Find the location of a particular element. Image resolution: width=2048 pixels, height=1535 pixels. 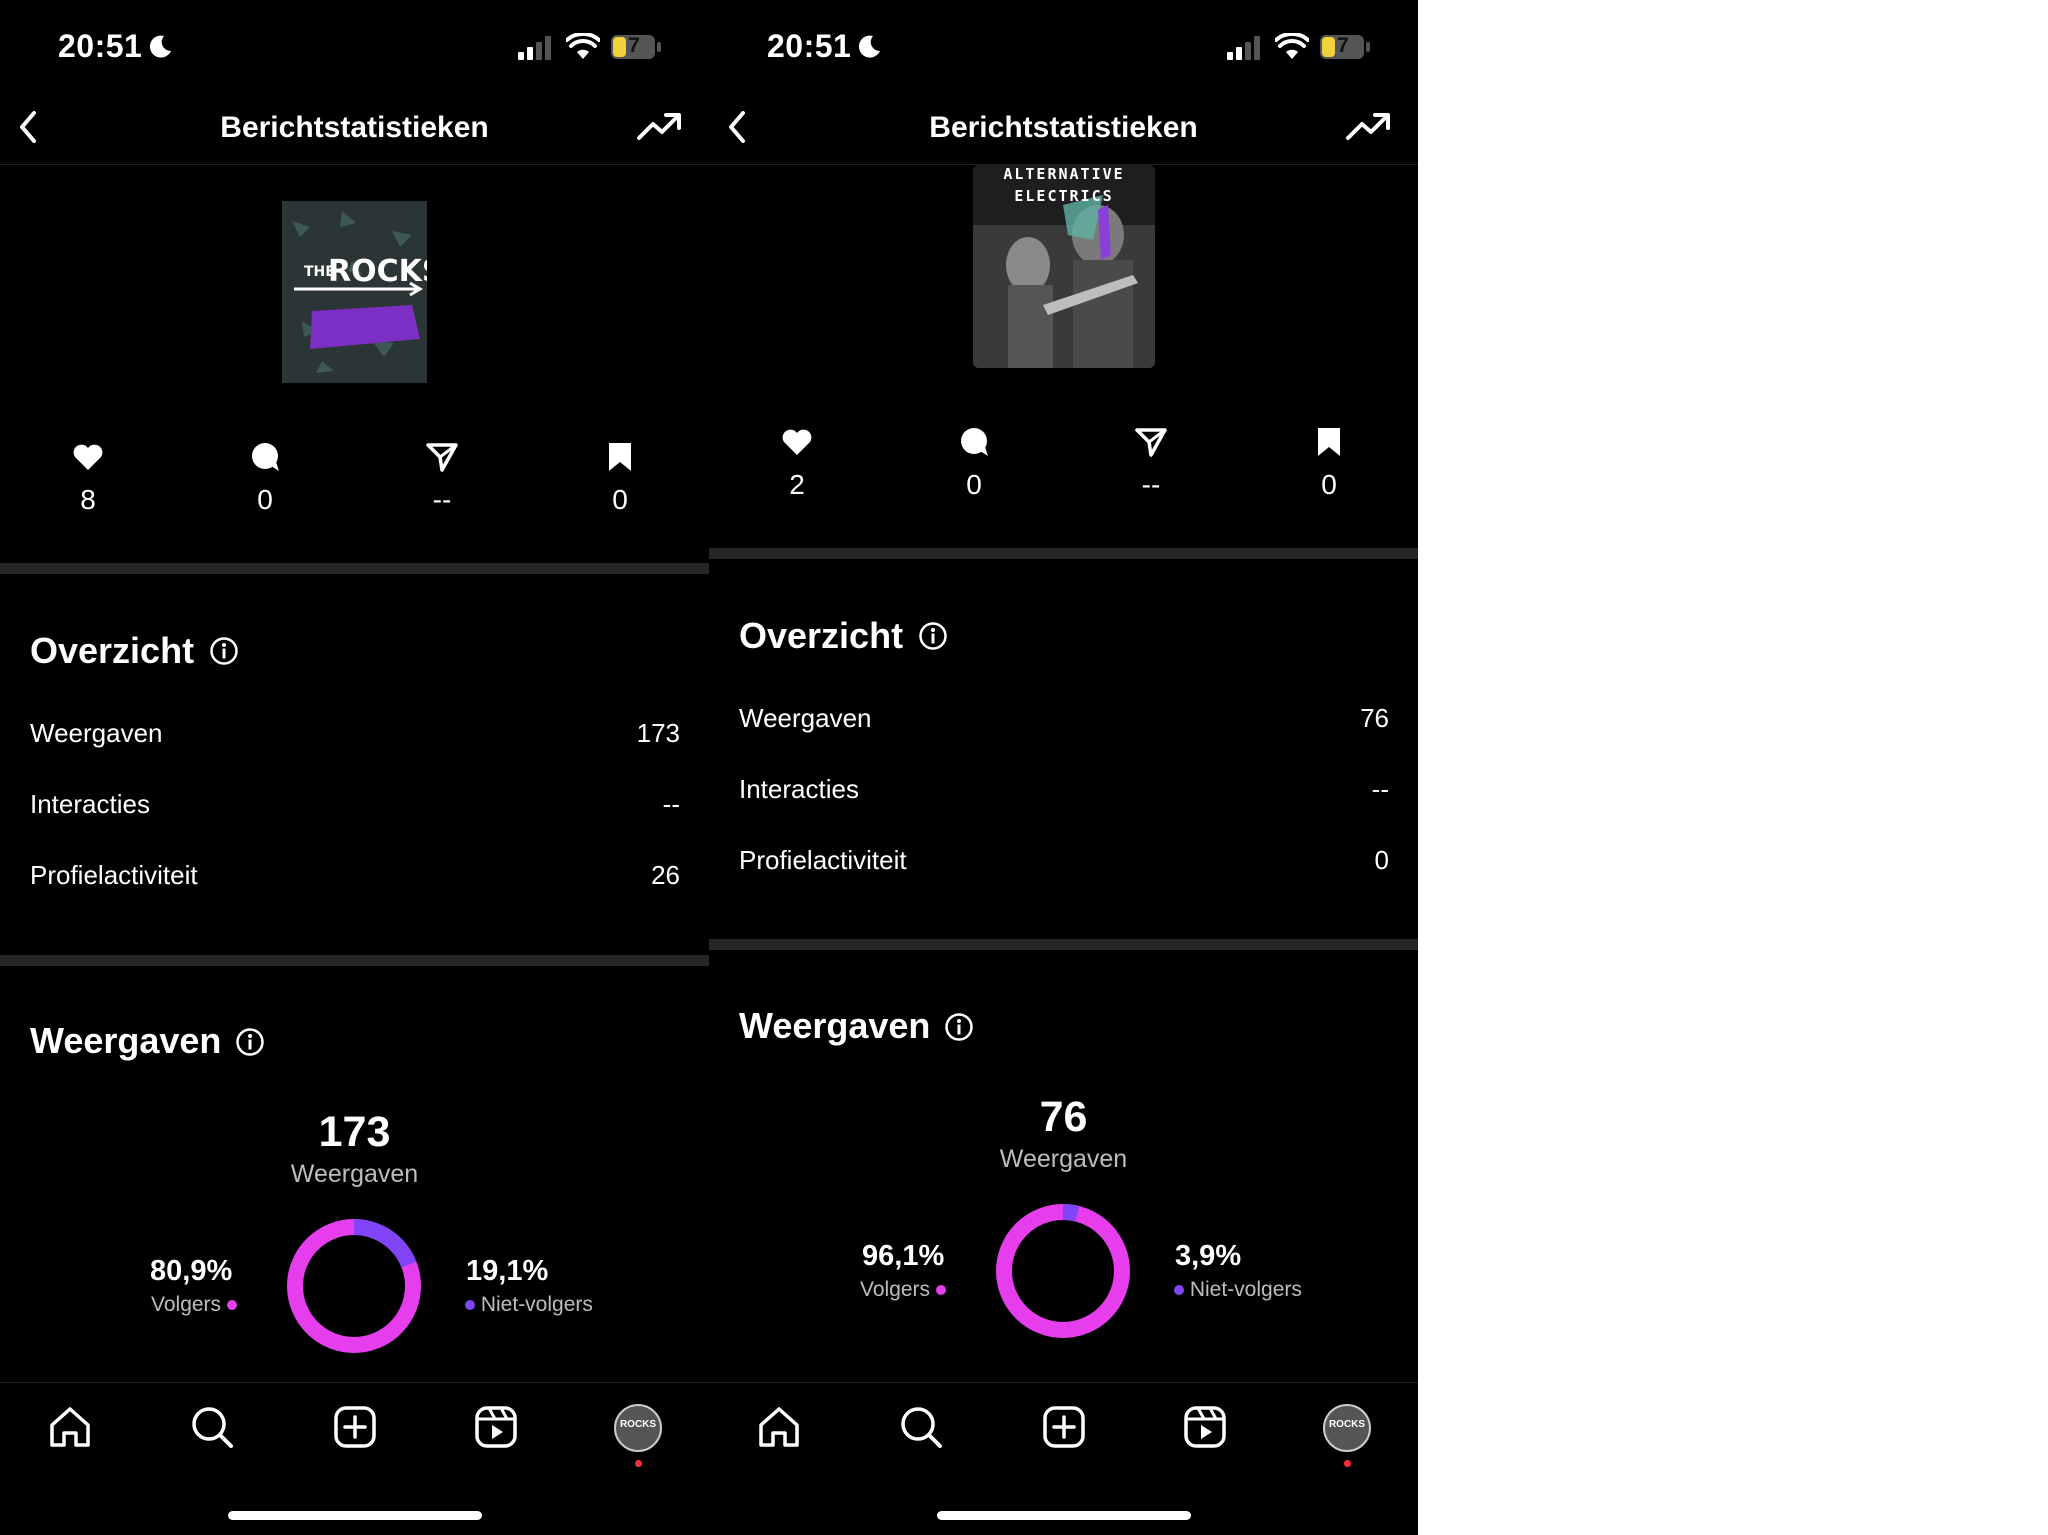

page-title: Berichtstatistieken is located at coordinates (1063, 127).